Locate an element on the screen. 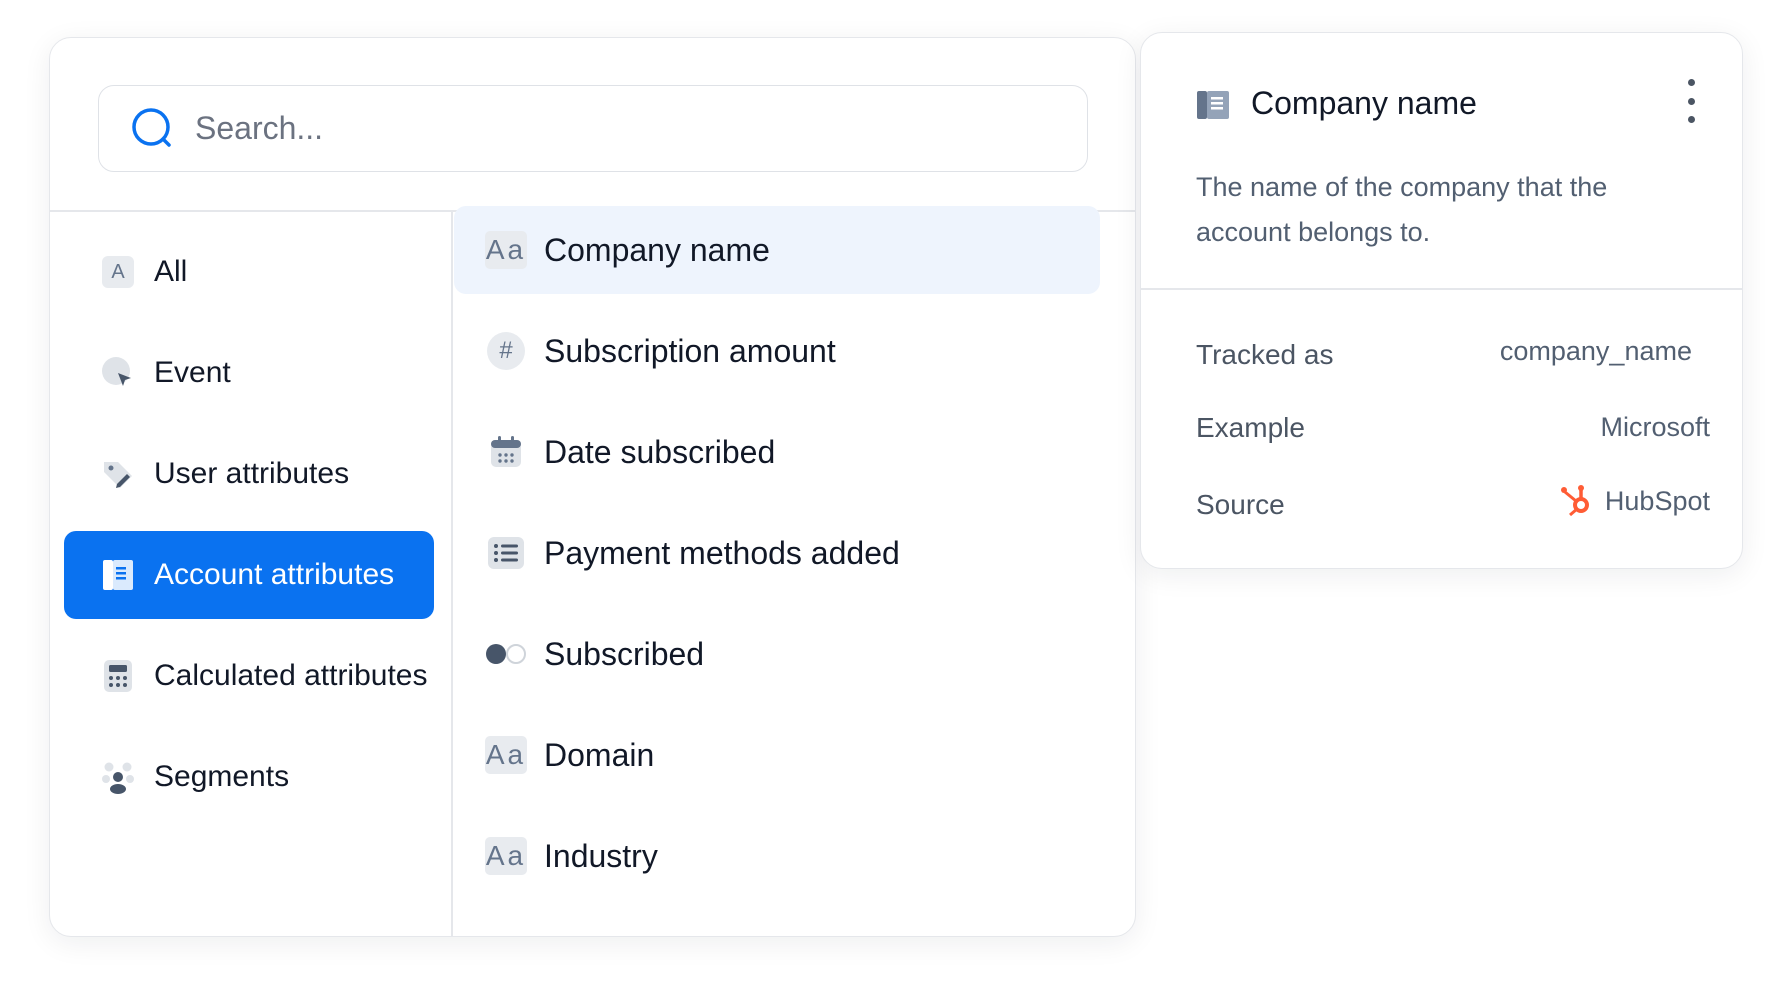  attribute-label: Industry is located at coordinates (601, 855).